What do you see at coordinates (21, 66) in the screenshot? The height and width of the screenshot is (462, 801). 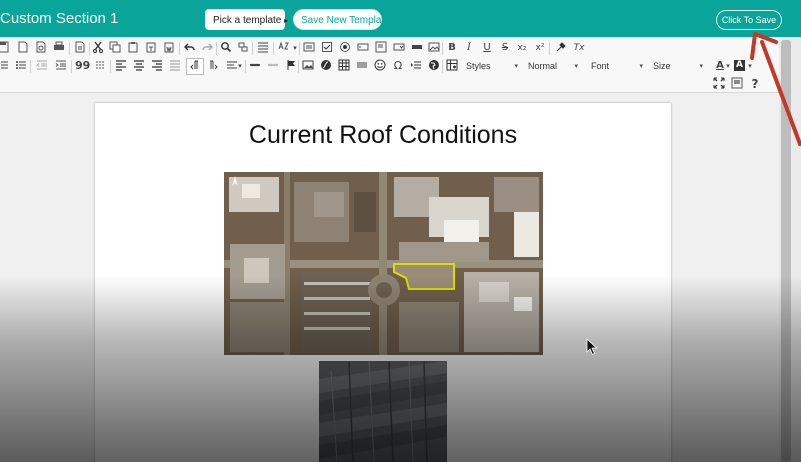 I see `bulleted-list-icon` at bounding box center [21, 66].